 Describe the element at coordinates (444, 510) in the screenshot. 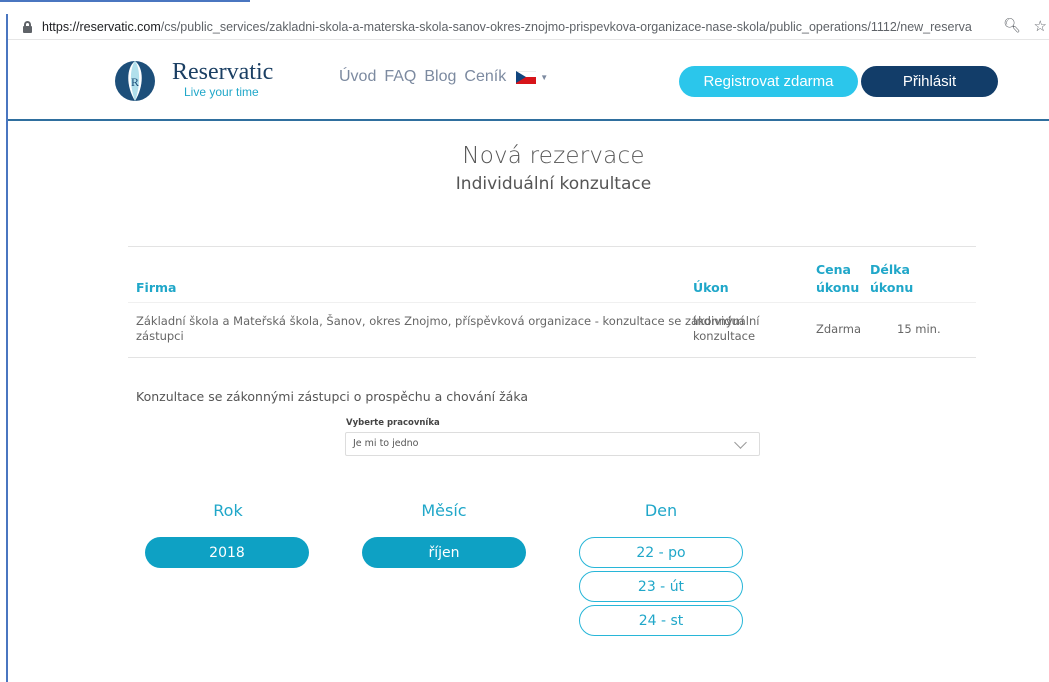

I see `month-label: Měsíc` at that location.